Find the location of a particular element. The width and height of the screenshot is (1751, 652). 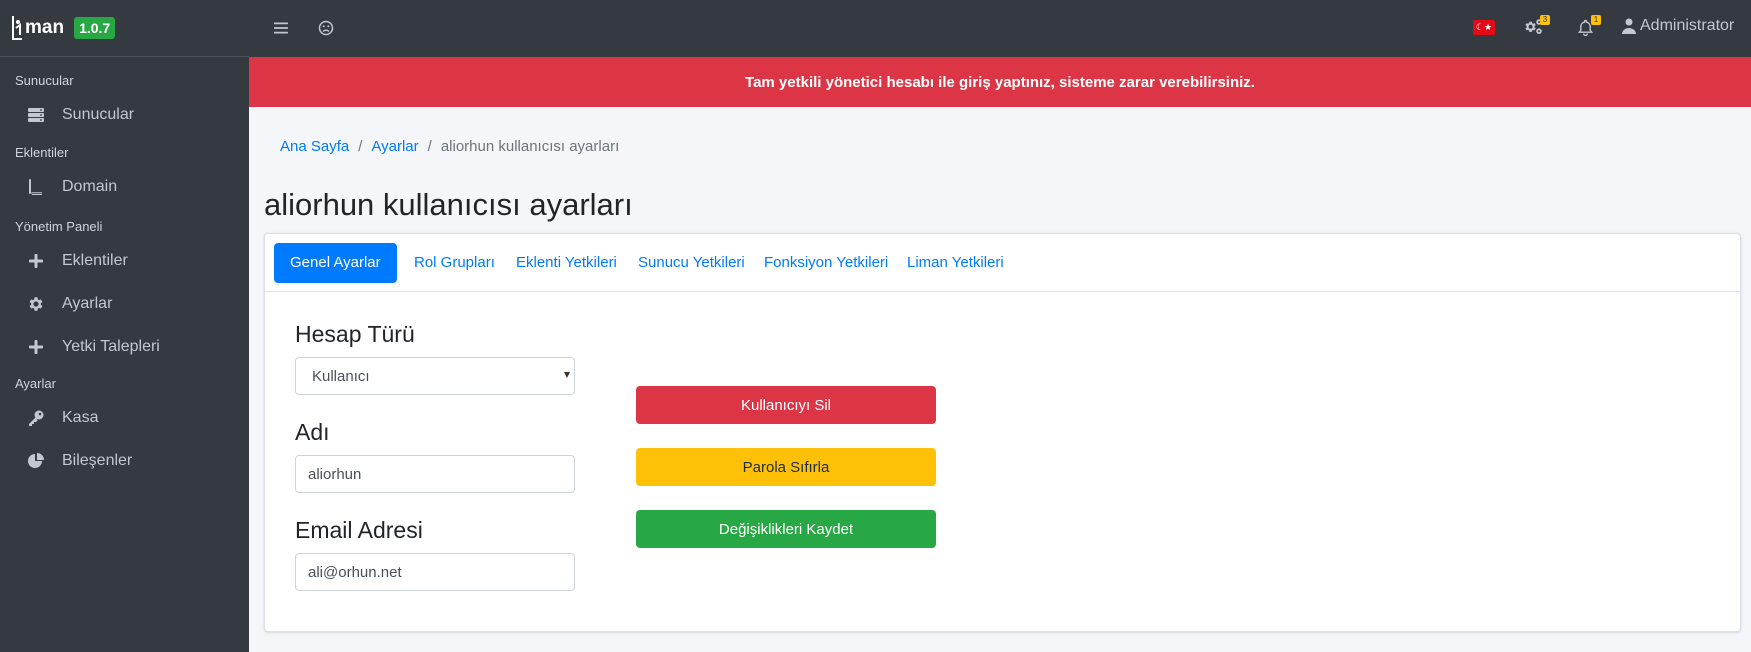

pie-chart-icon is located at coordinates (36, 461).